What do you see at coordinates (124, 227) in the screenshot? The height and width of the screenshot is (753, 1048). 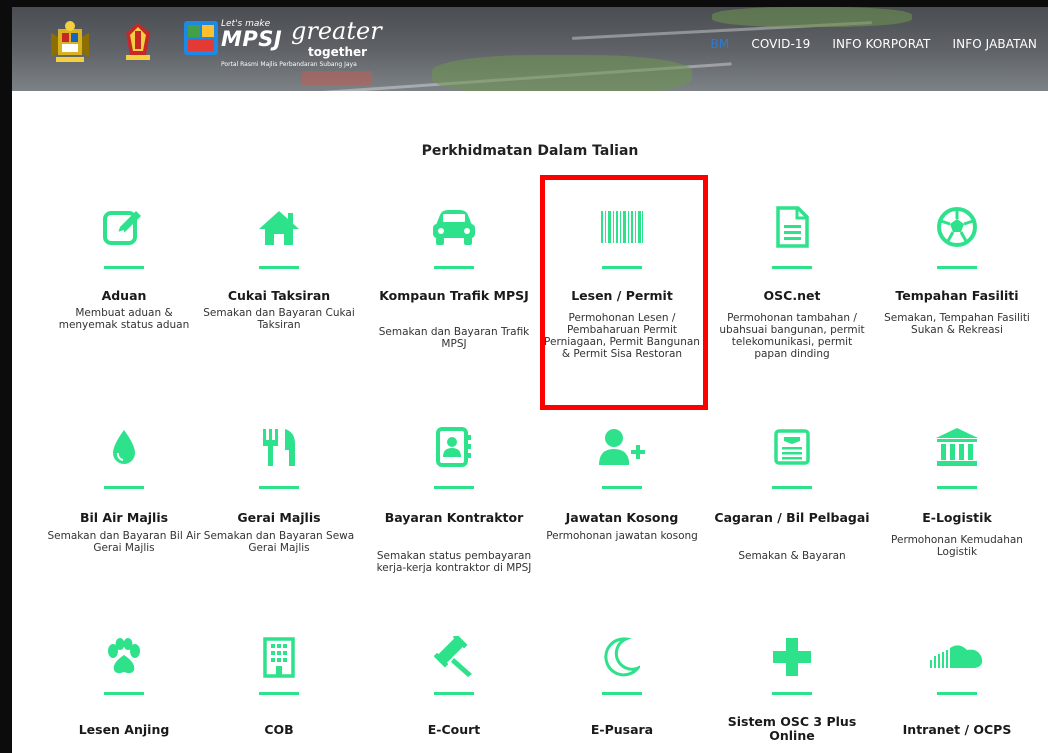 I see `edit-icon` at bounding box center [124, 227].